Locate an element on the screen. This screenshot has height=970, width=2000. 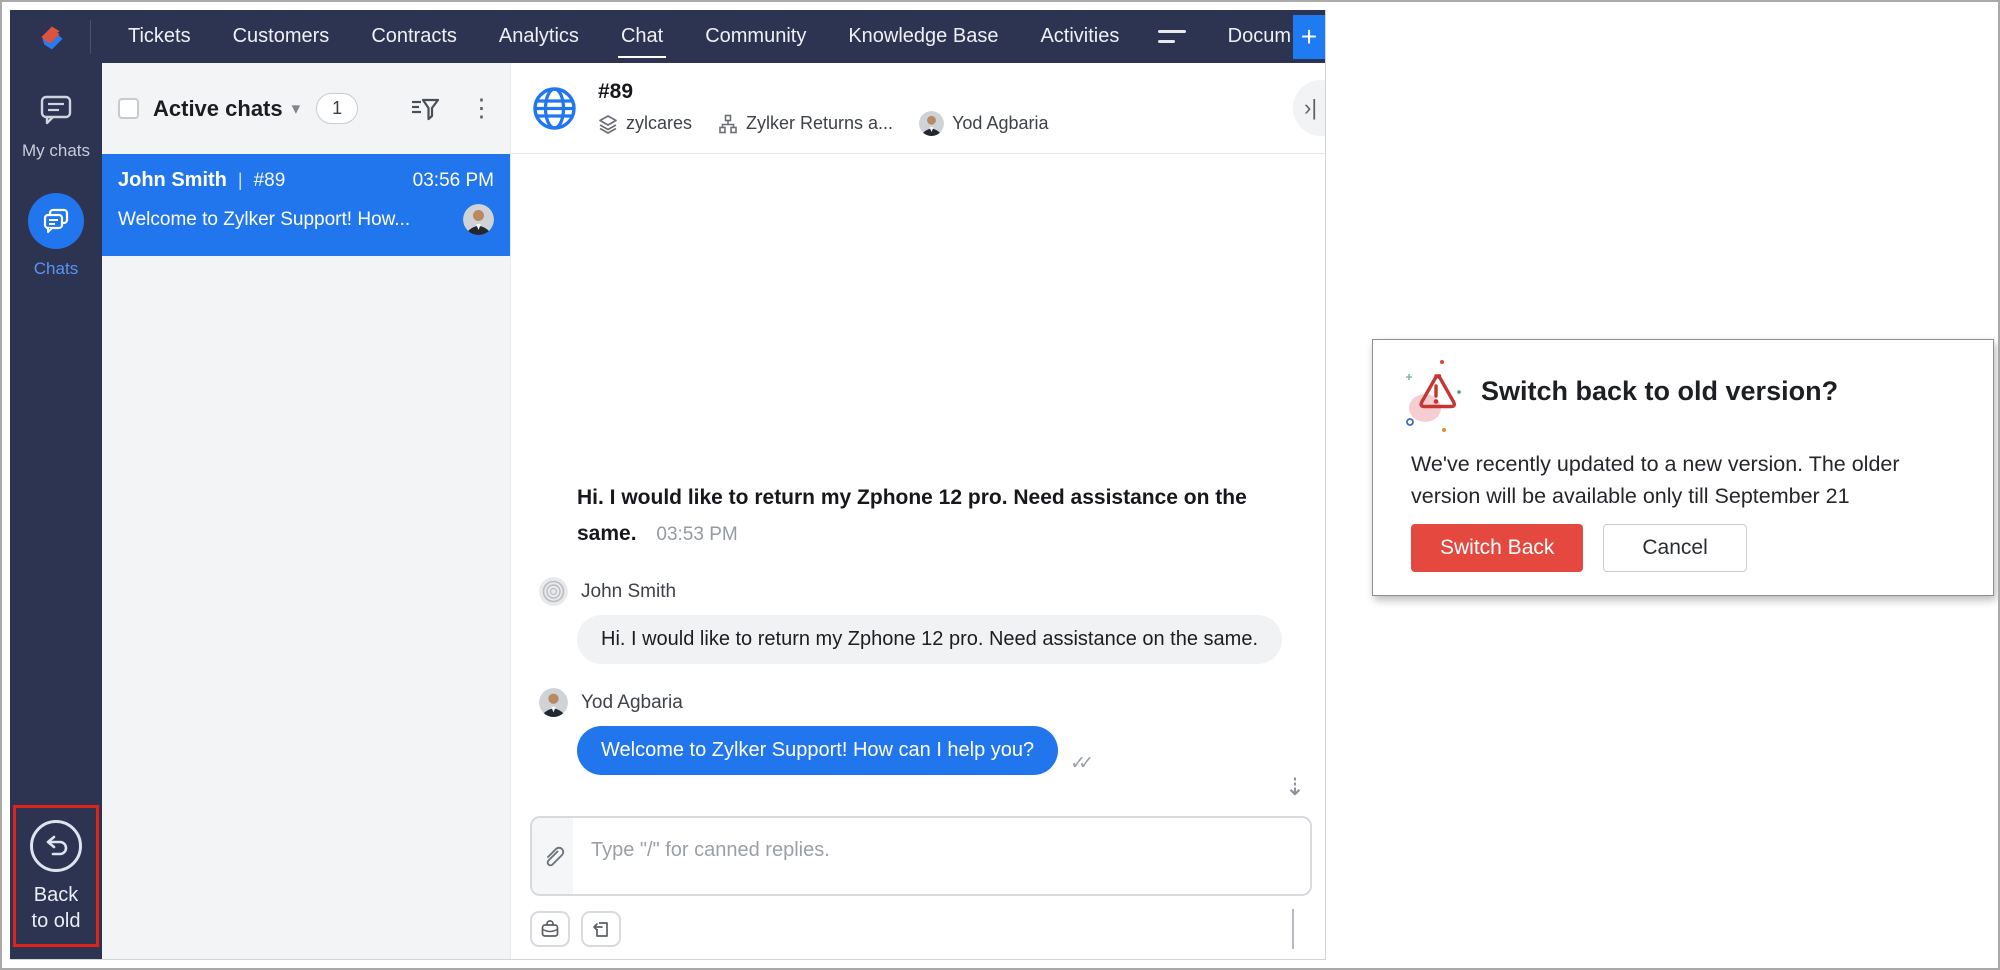
chat-list-header: Active chats ▾ 1 ⋮ is located at coordinates (306, 108).